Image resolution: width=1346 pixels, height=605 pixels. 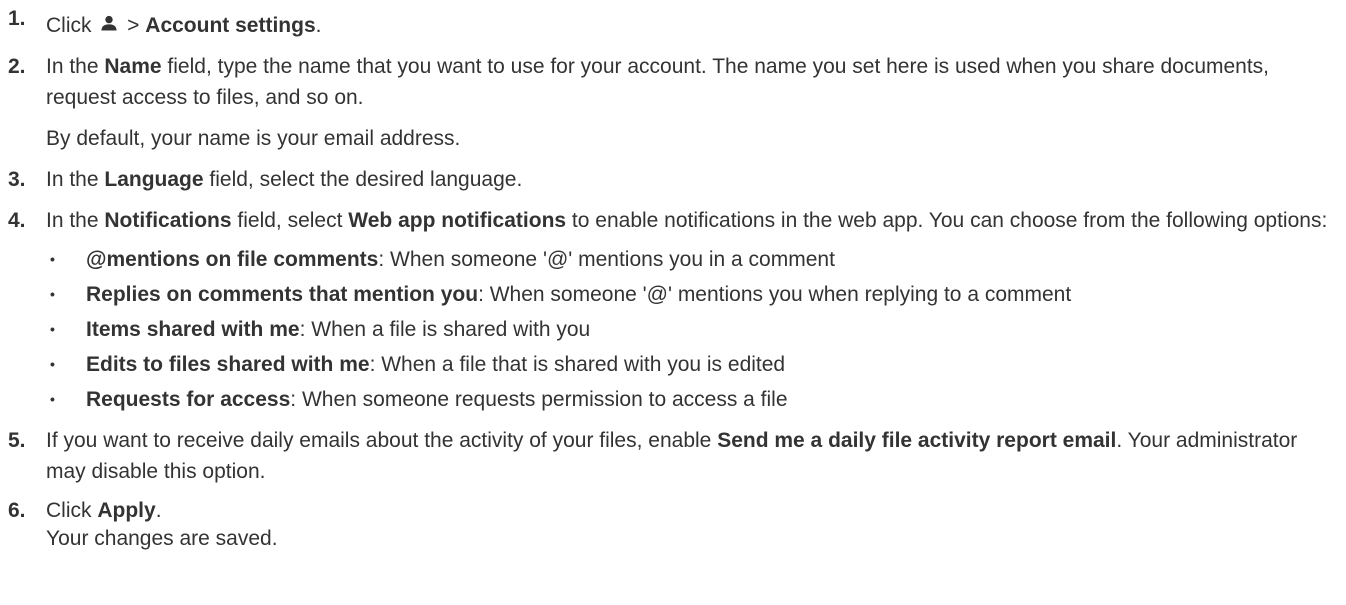 What do you see at coordinates (17, 66) in the screenshot?
I see `step-number: 2.` at bounding box center [17, 66].